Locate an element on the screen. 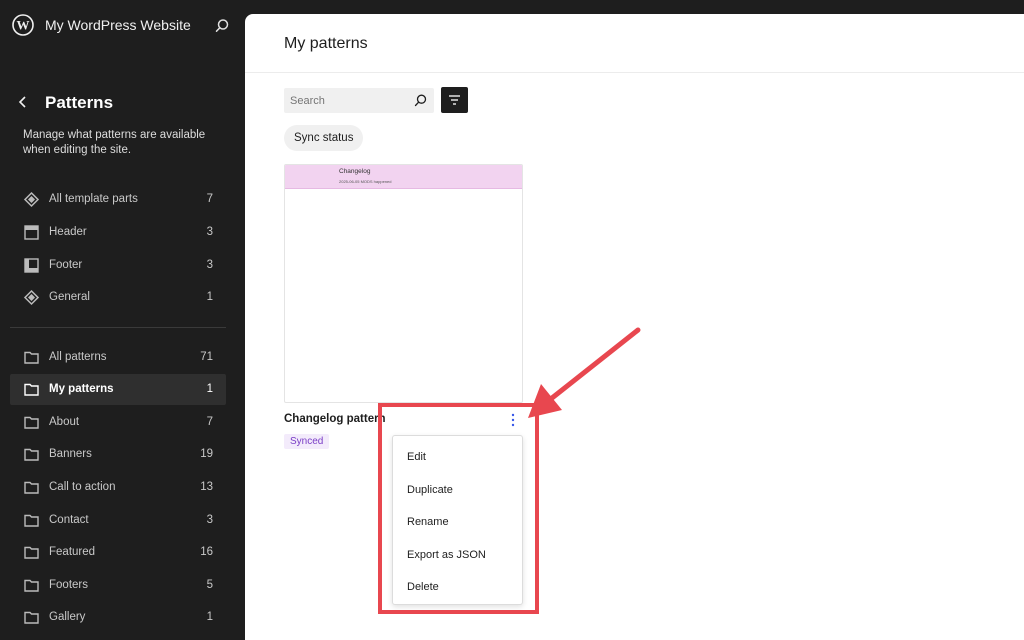 This screenshot has width=1024, height=640. sidebar-item-gallery: Gallery 1 is located at coordinates (118, 617).